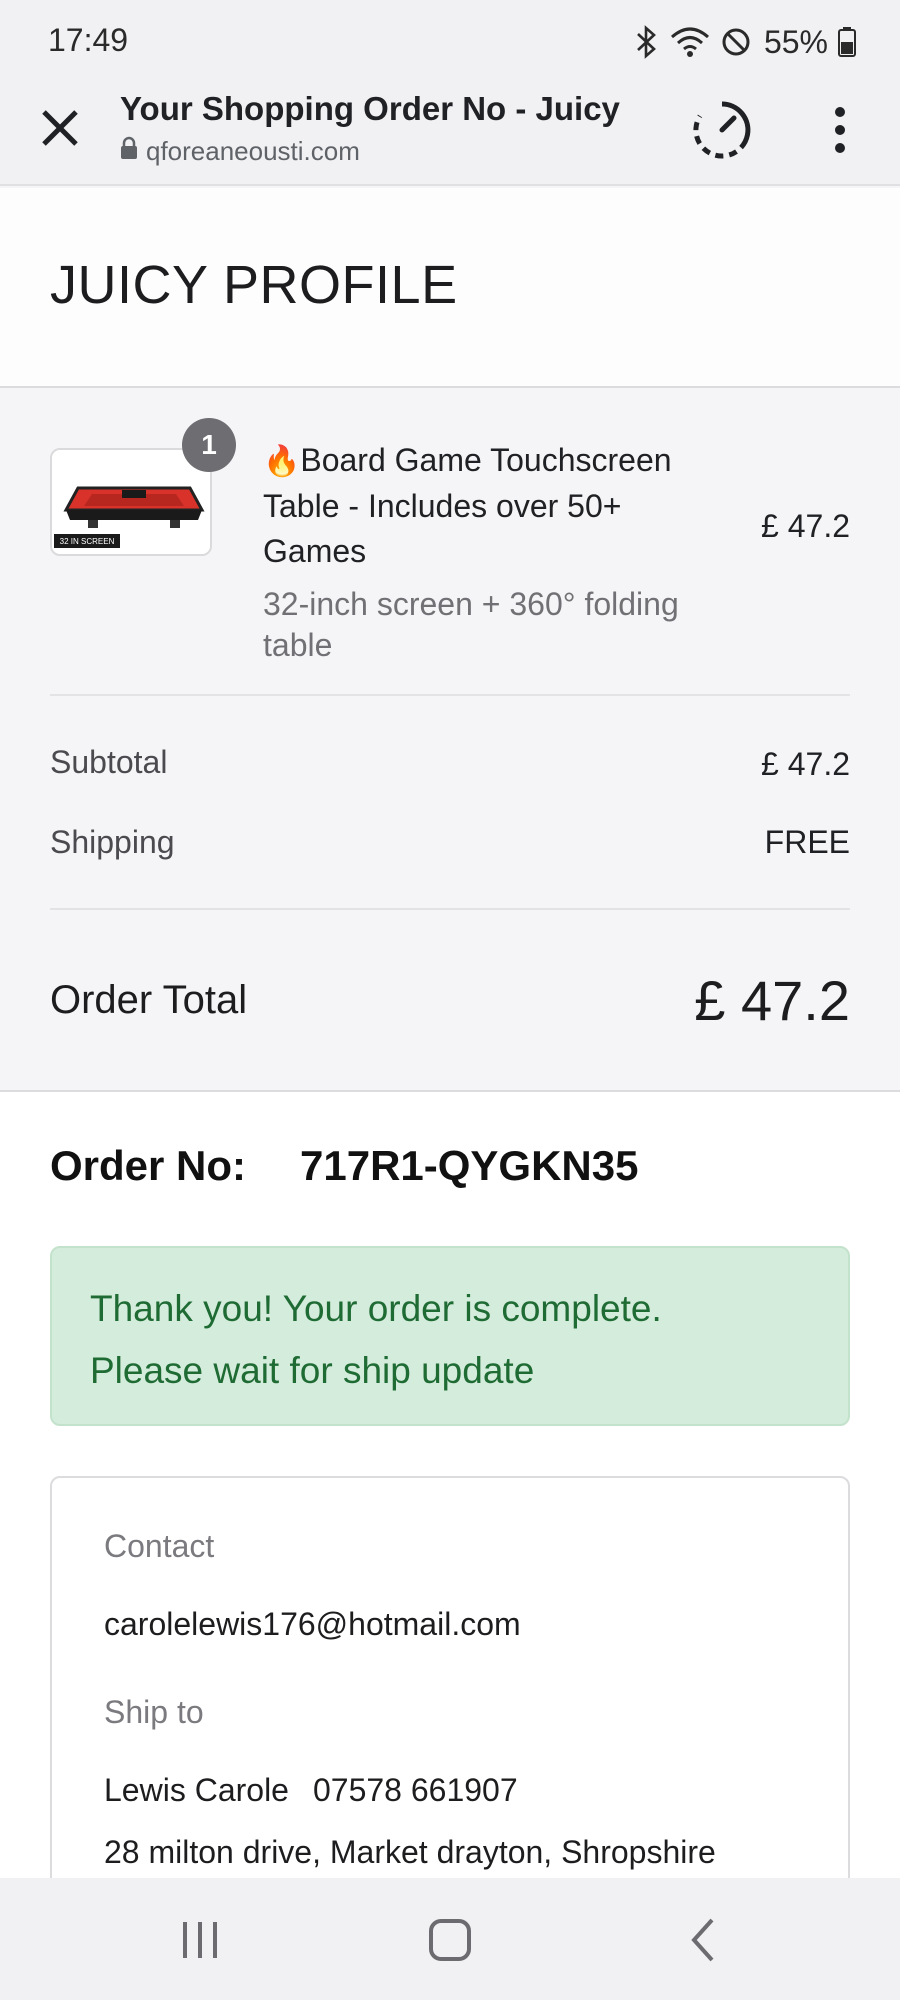 Image resolution: width=900 pixels, height=2000 pixels. Describe the element at coordinates (312, 1370) in the screenshot. I see `success-message-line2: Please wait for ship update` at that location.